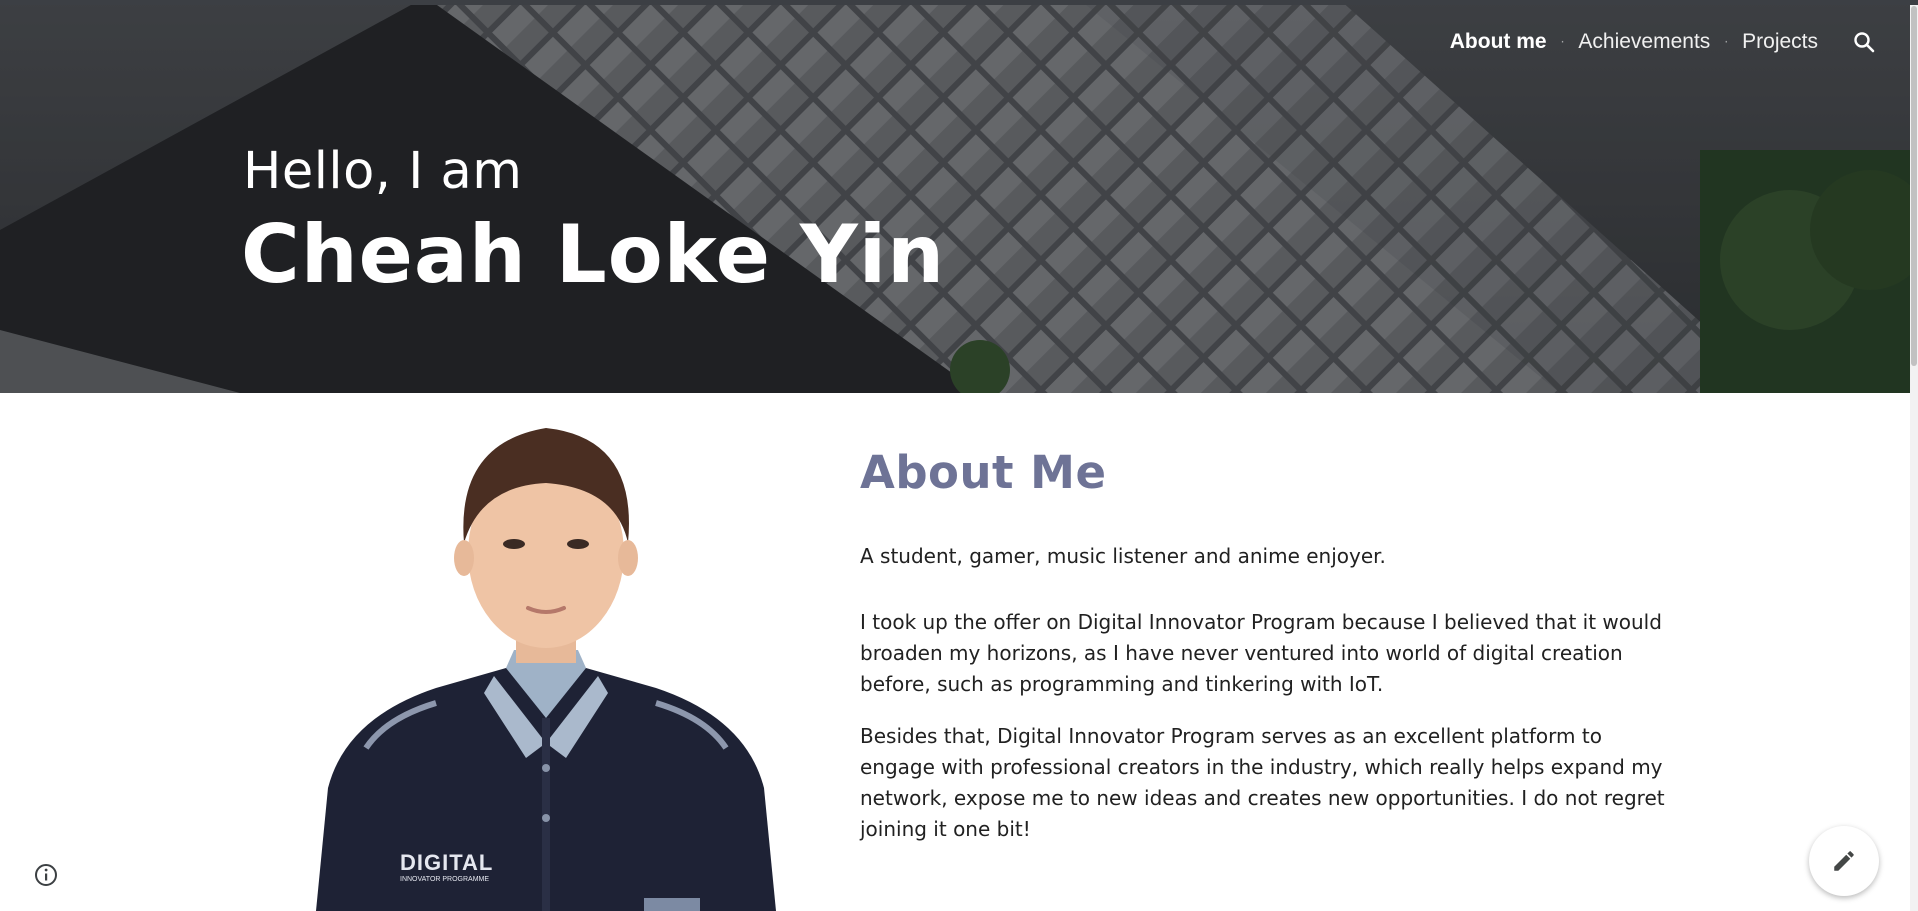 This screenshot has width=1918, height=911. I want to click on nav-item-achievements: Achievements, so click(1644, 42).